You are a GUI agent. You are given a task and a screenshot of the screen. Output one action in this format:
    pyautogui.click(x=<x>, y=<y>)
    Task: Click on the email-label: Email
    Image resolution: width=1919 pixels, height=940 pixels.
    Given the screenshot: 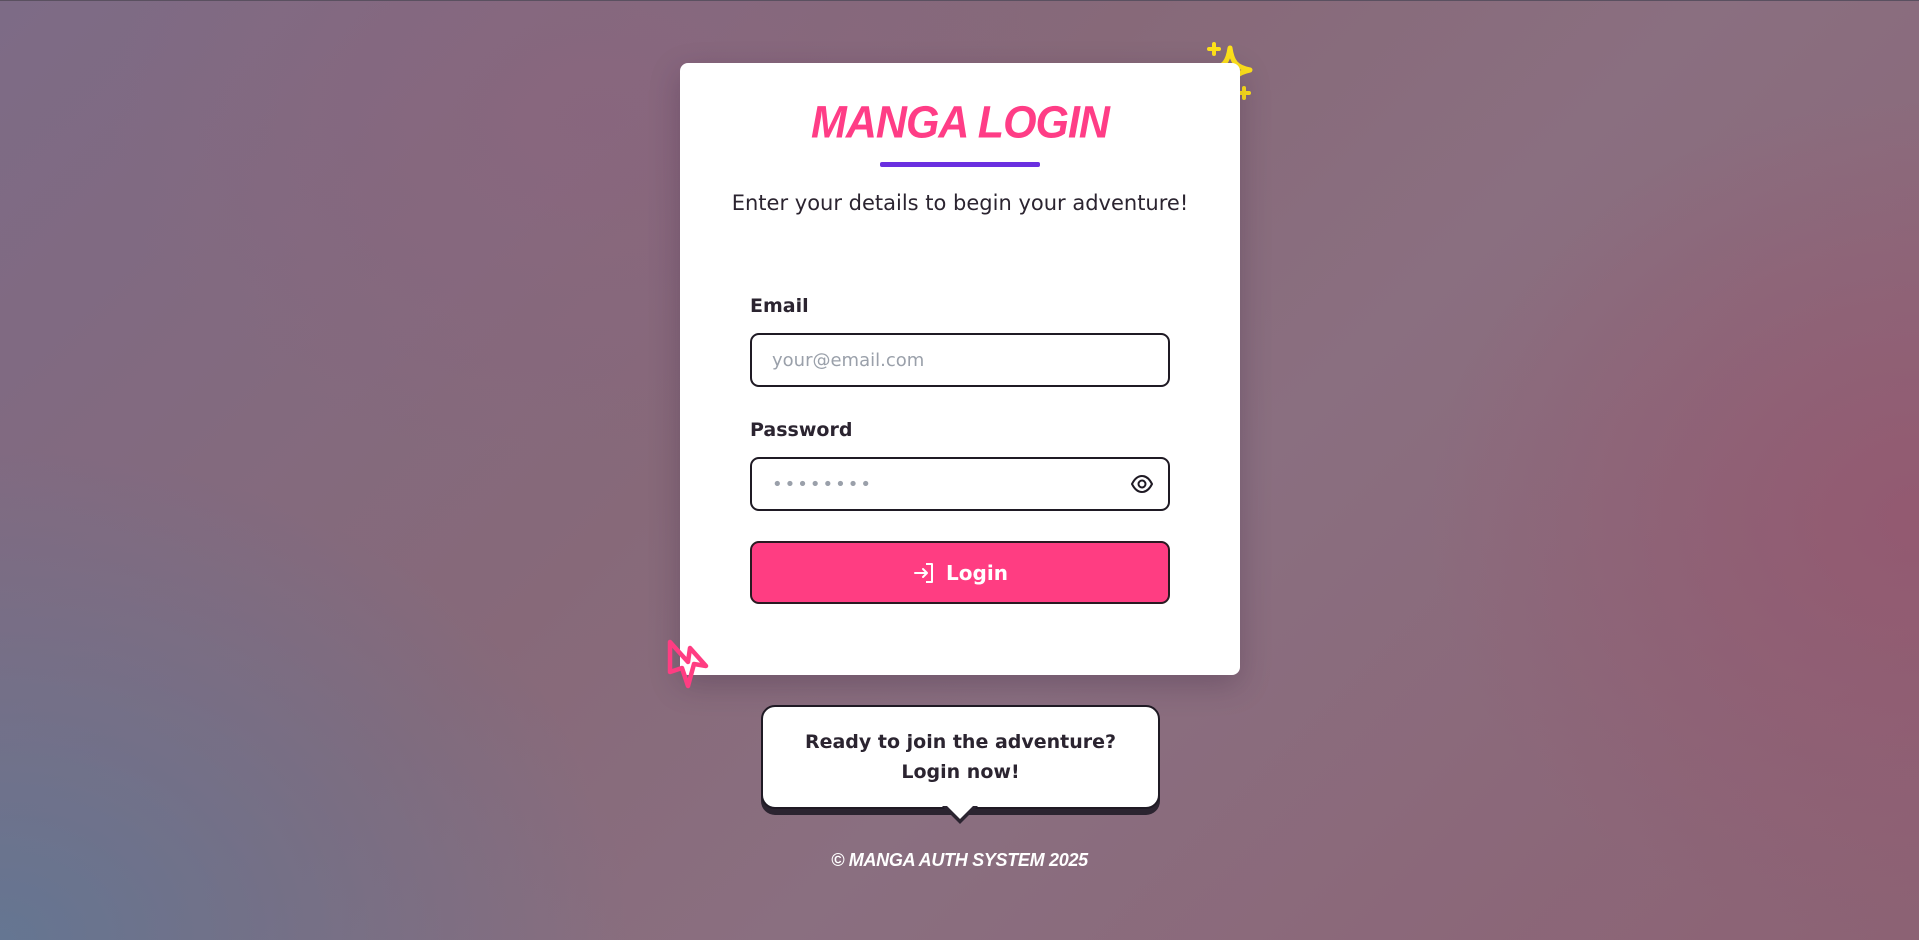 What is the action you would take?
    pyautogui.click(x=779, y=306)
    